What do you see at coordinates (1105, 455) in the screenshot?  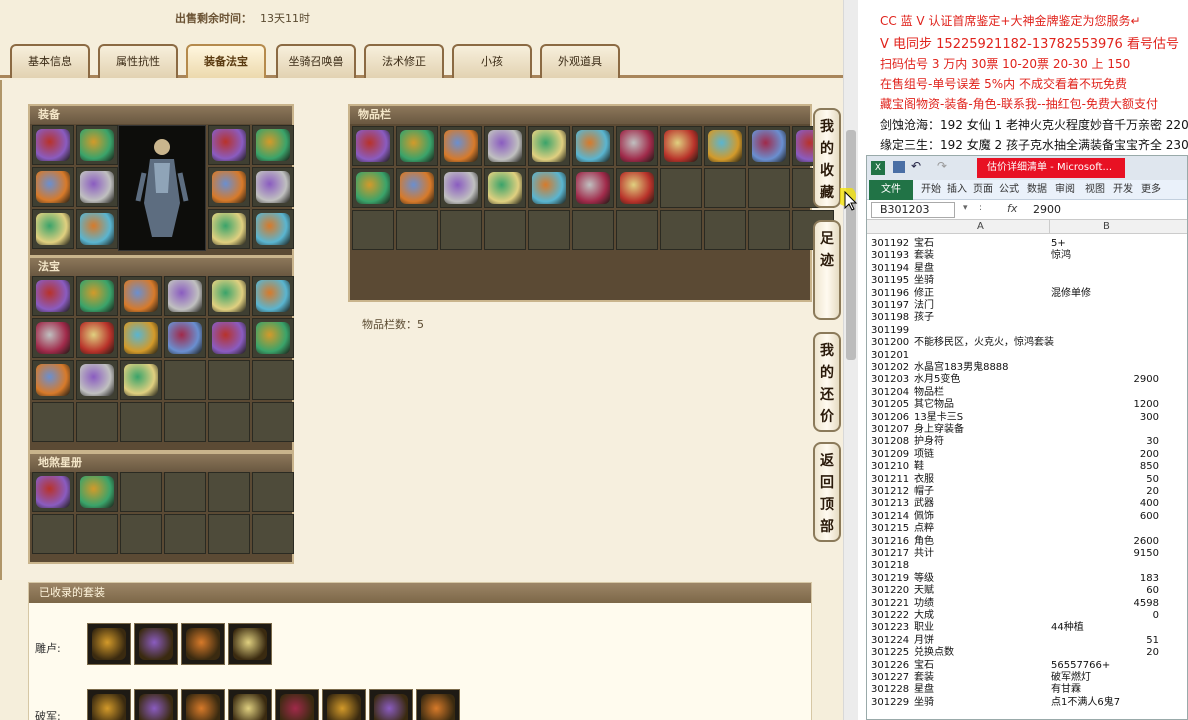 I see `cell-b: 200` at bounding box center [1105, 455].